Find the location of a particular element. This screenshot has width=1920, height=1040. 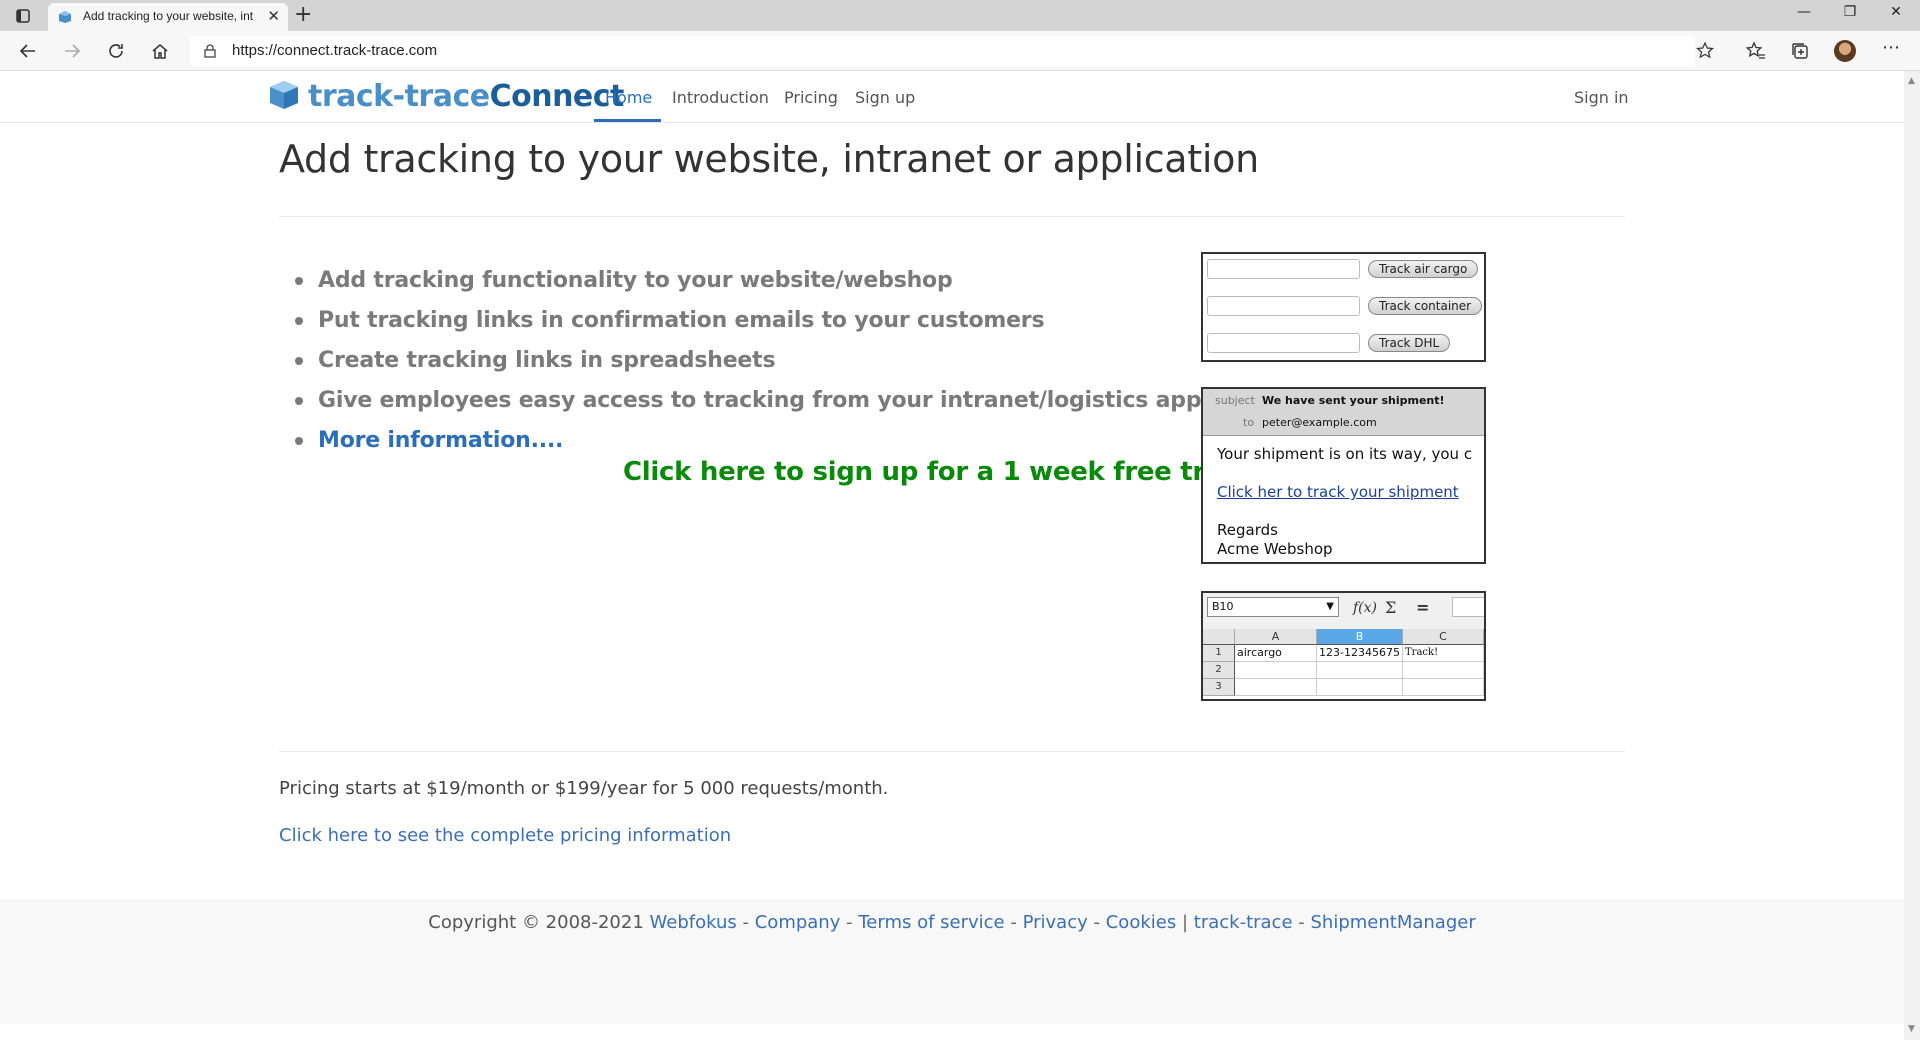

scroll-up-icon: ▲ is located at coordinates (1911, 81).